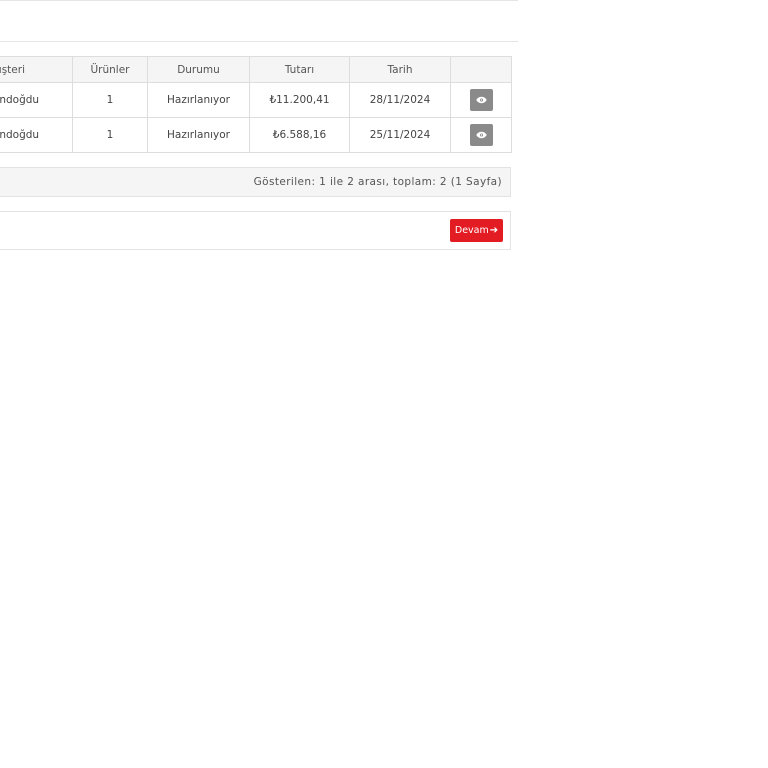 This screenshot has width=768, height=768. Describe the element at coordinates (255, 230) in the screenshot. I see `continue-bar: Devam ➔` at that location.